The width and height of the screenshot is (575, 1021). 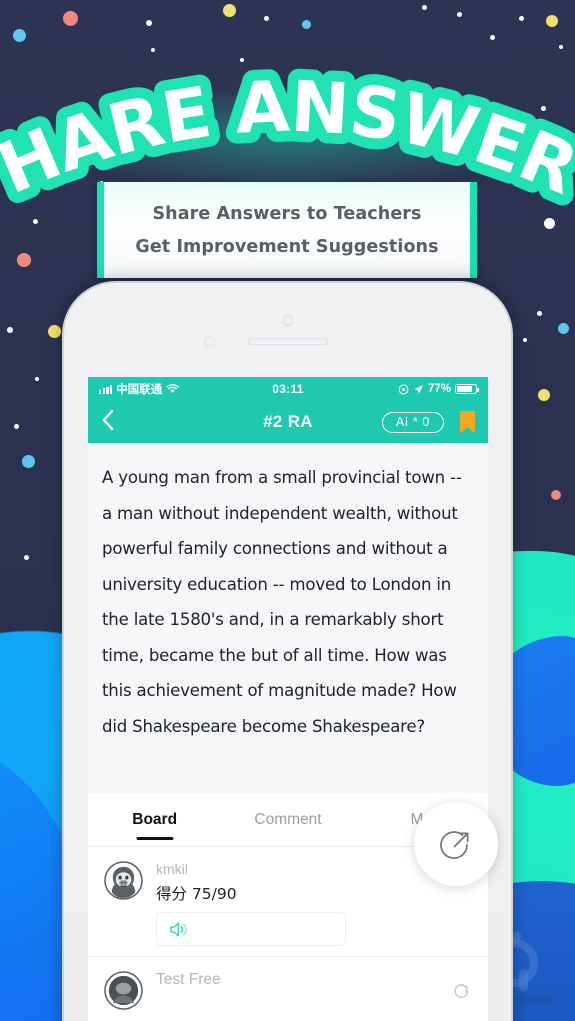 What do you see at coordinates (108, 420) in the screenshot?
I see `chevron-left-icon` at bounding box center [108, 420].